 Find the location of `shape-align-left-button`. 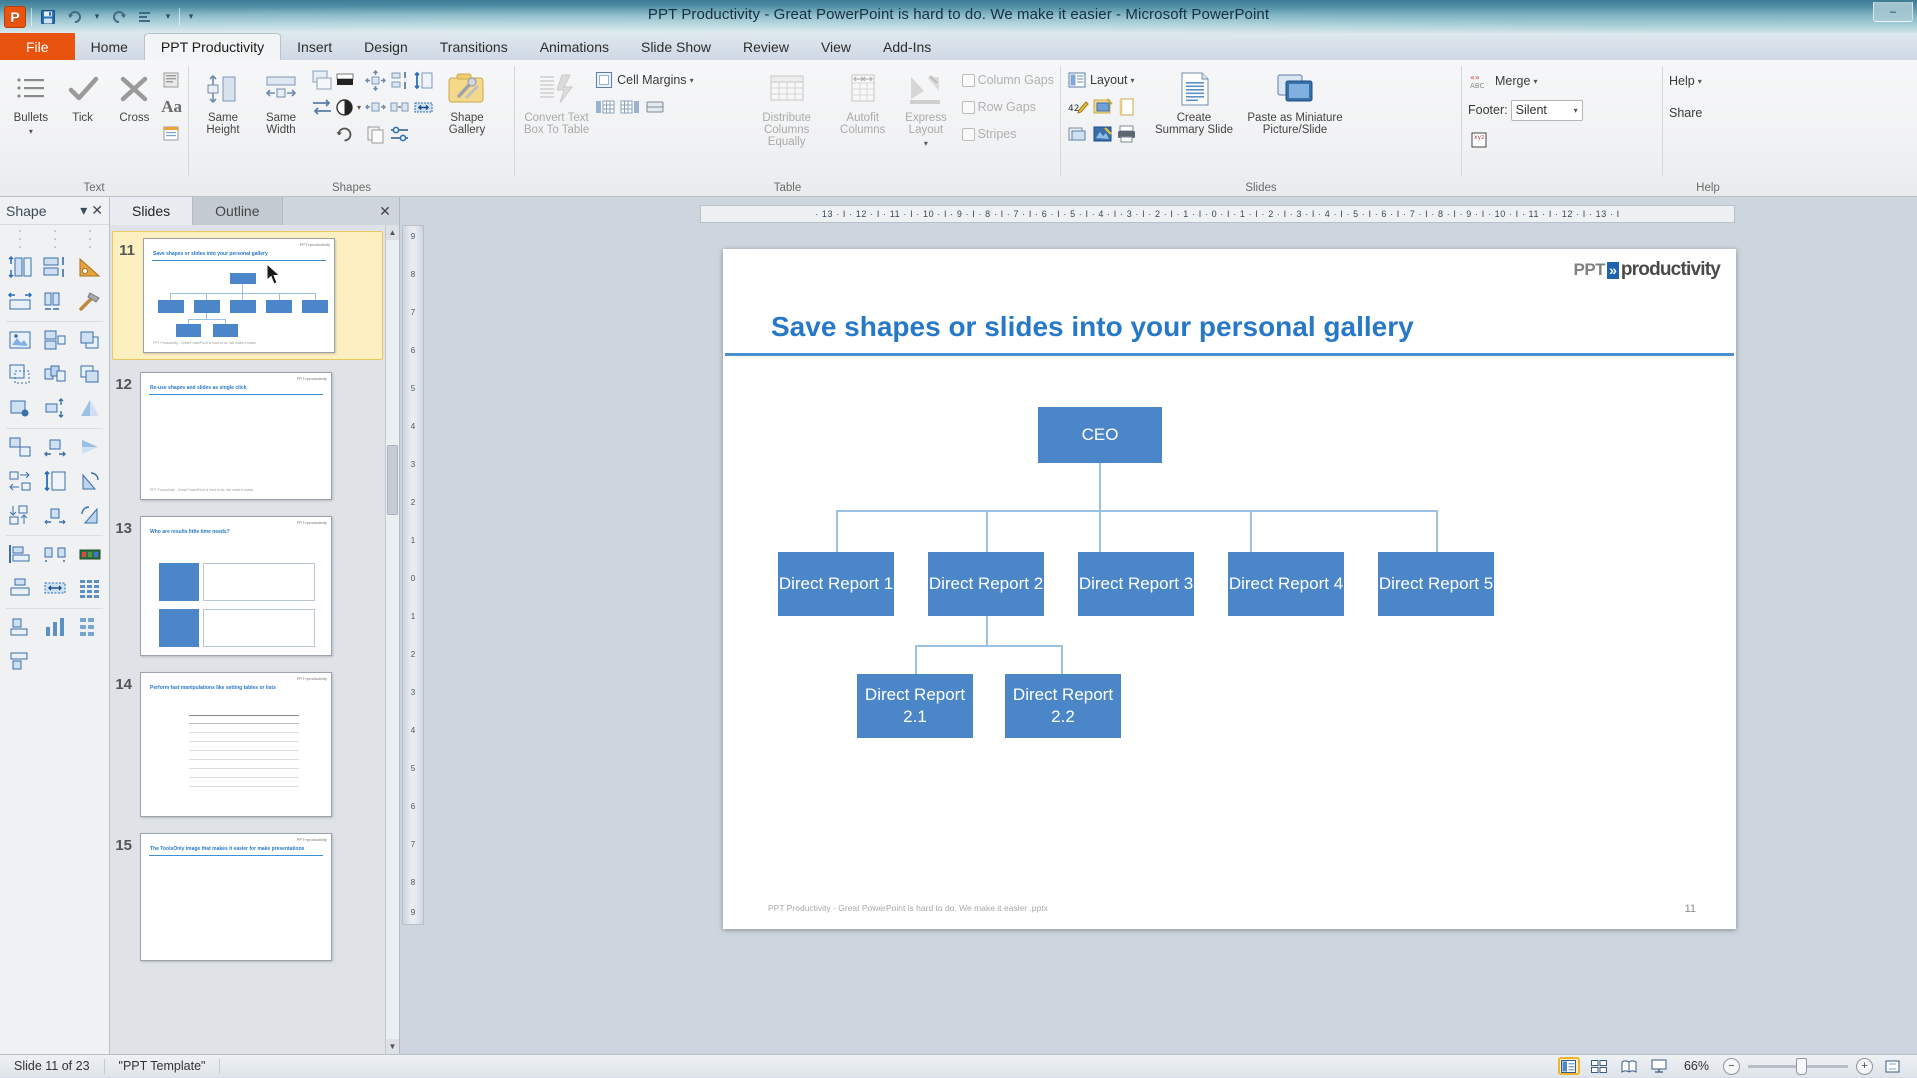

shape-align-left-button is located at coordinates (19, 555).